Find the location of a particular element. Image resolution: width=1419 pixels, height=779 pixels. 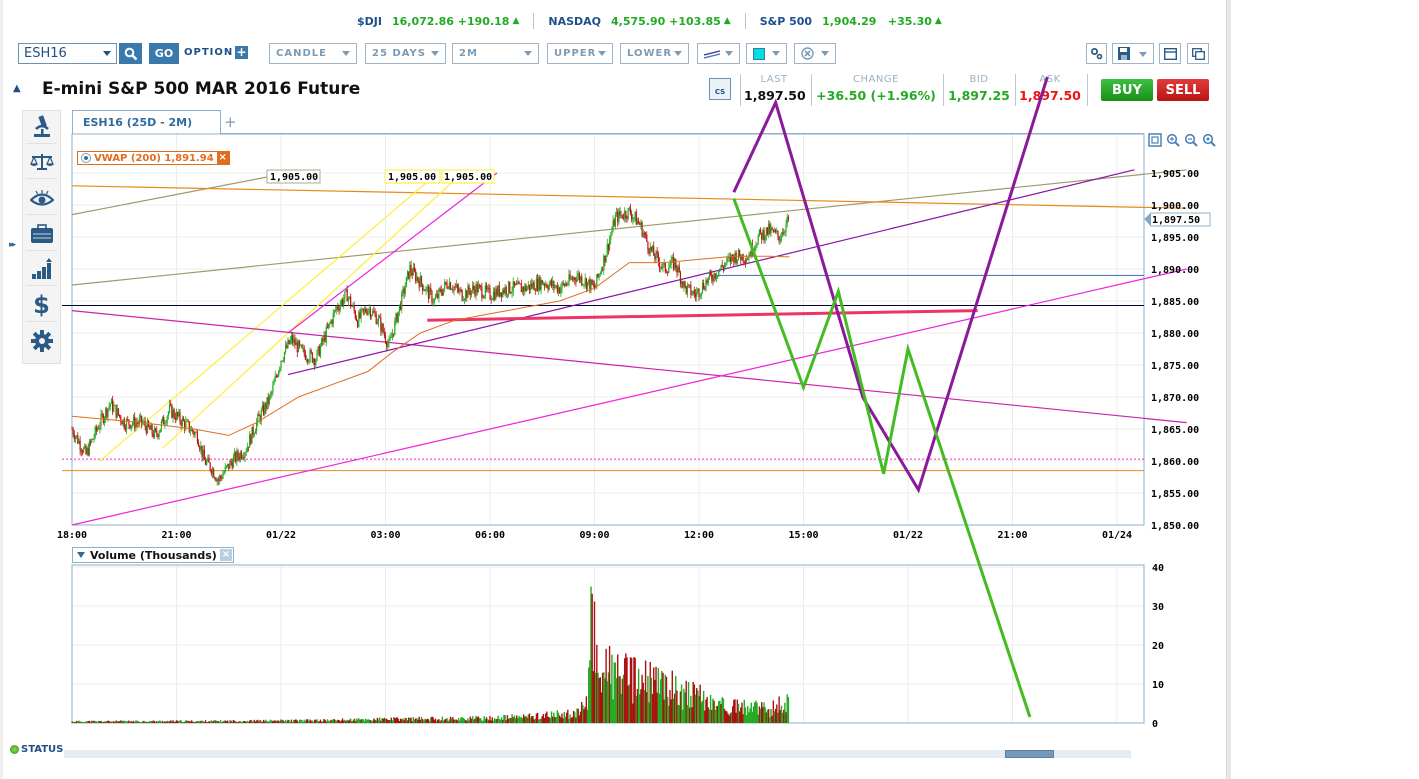

price-tick-label: 1,890.00 is located at coordinates (1175, 270).